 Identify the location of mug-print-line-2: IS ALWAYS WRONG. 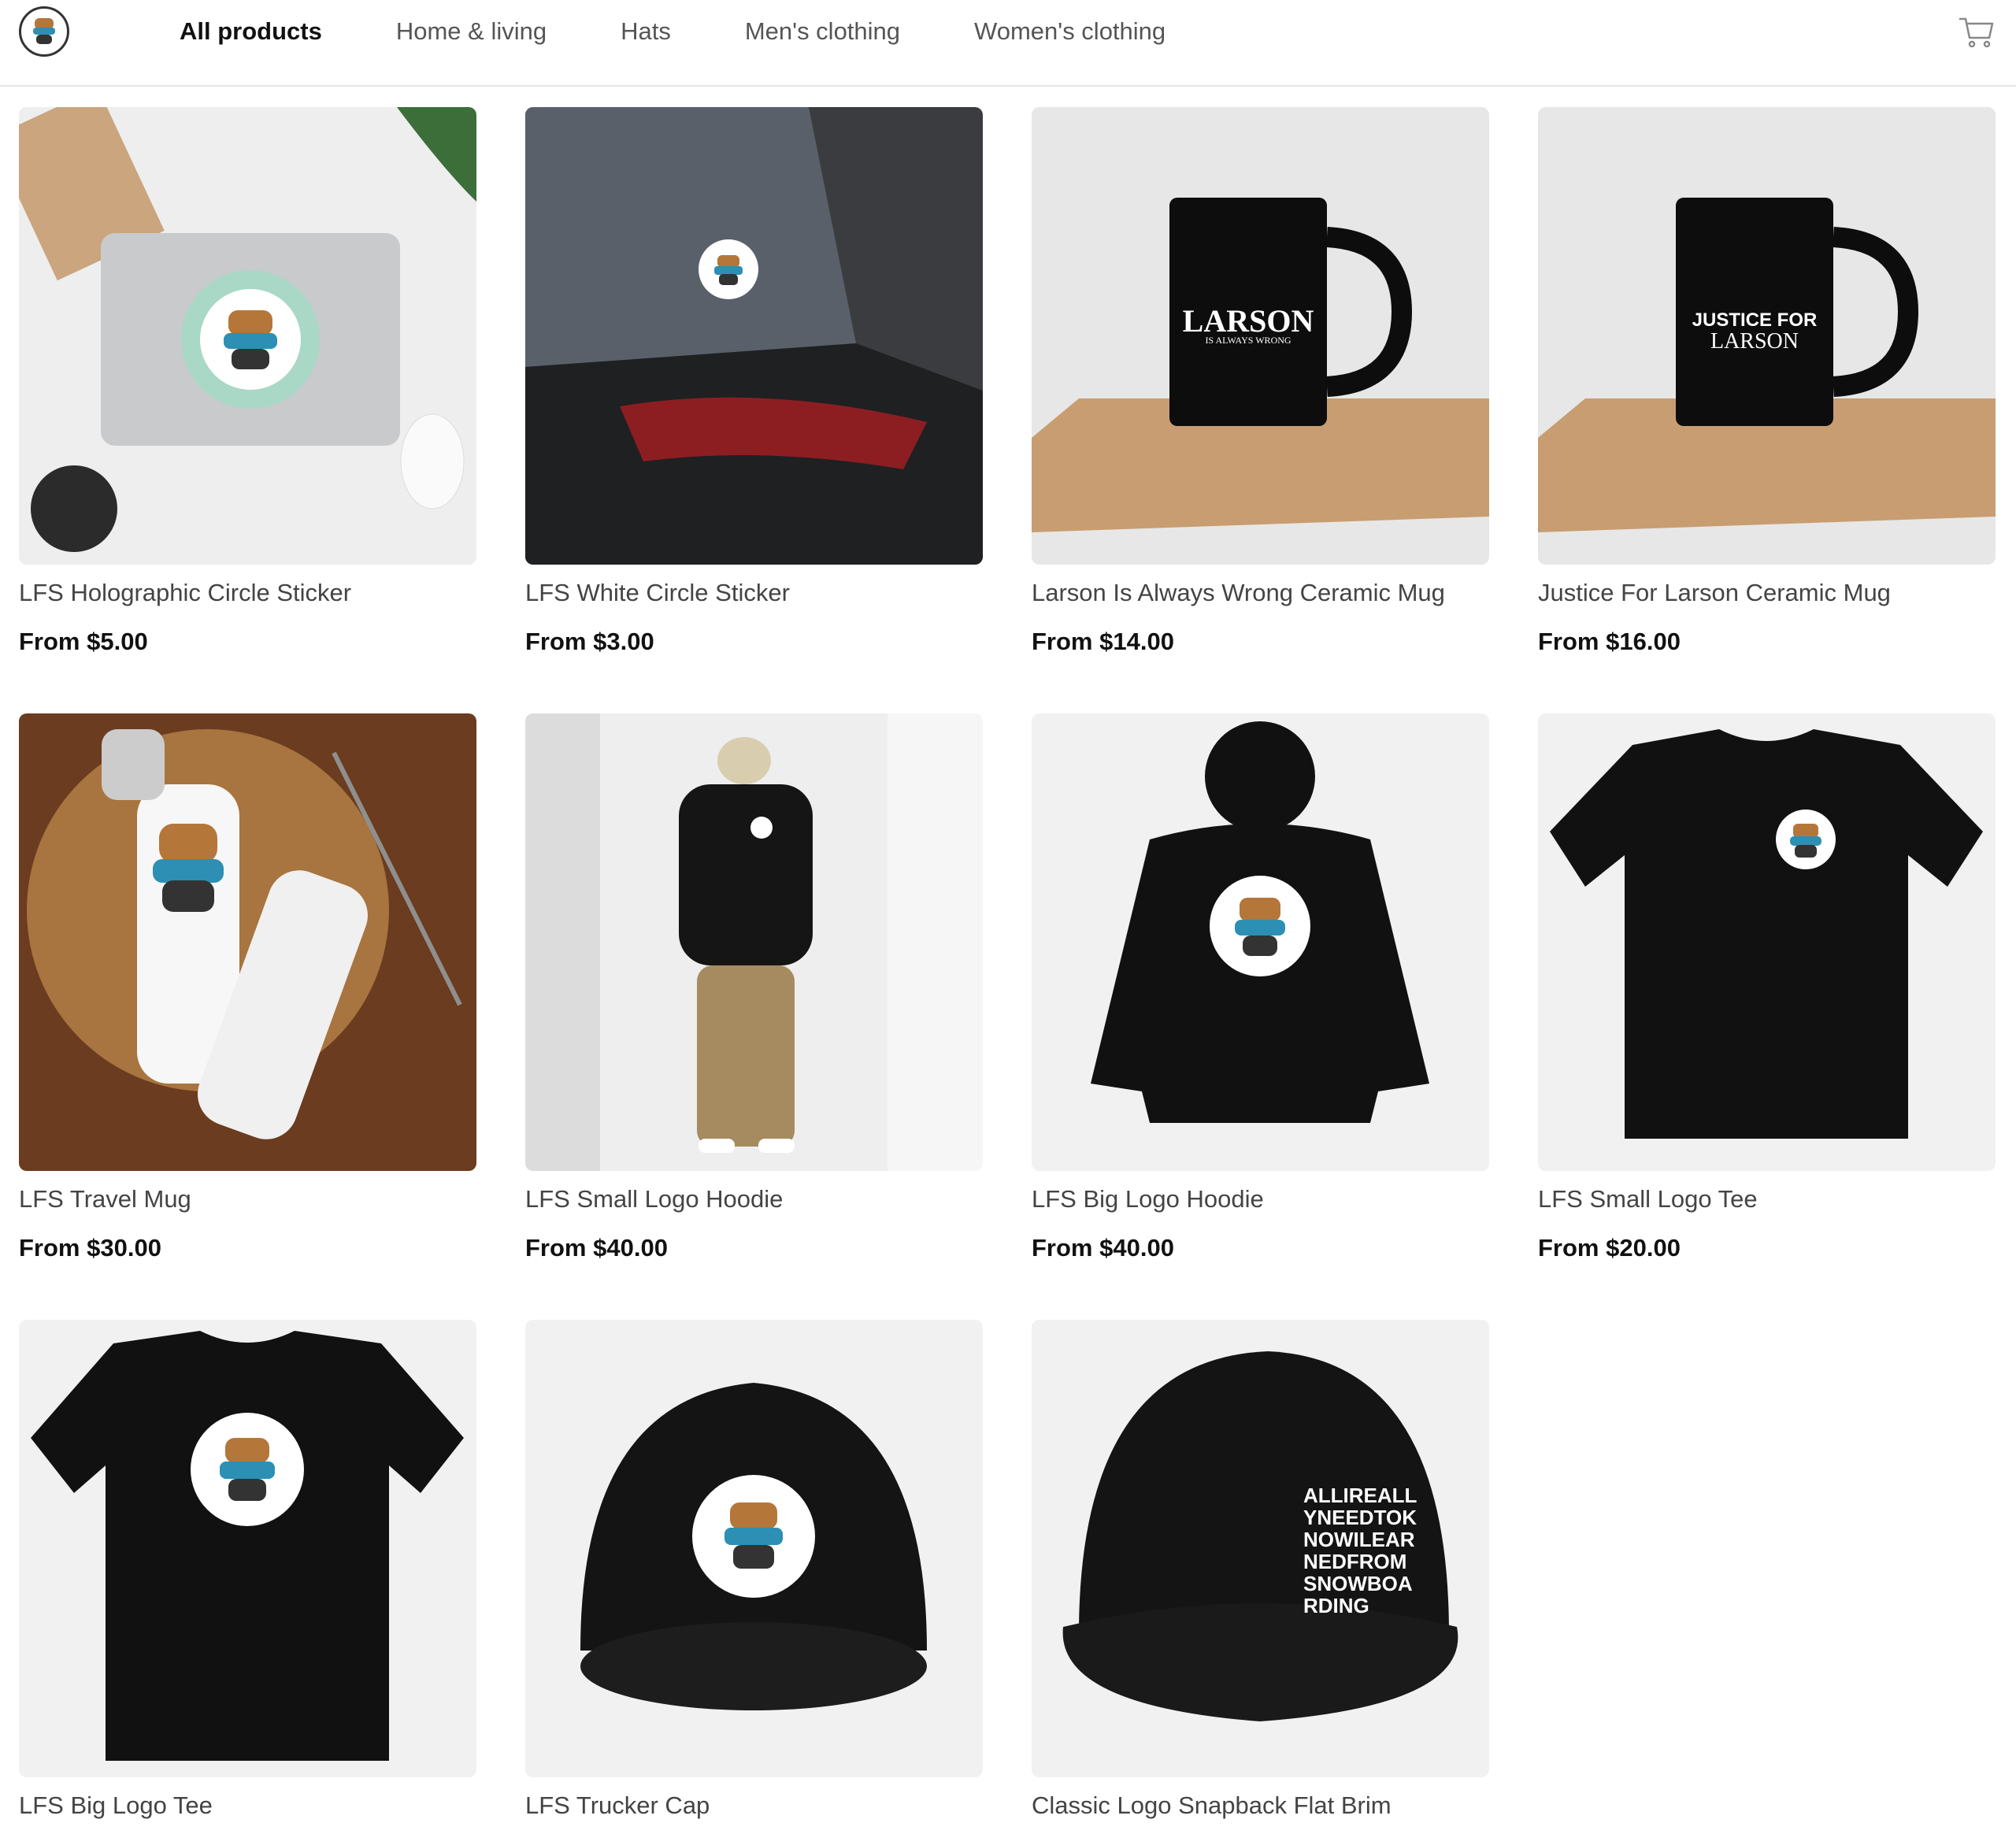
(1248, 340).